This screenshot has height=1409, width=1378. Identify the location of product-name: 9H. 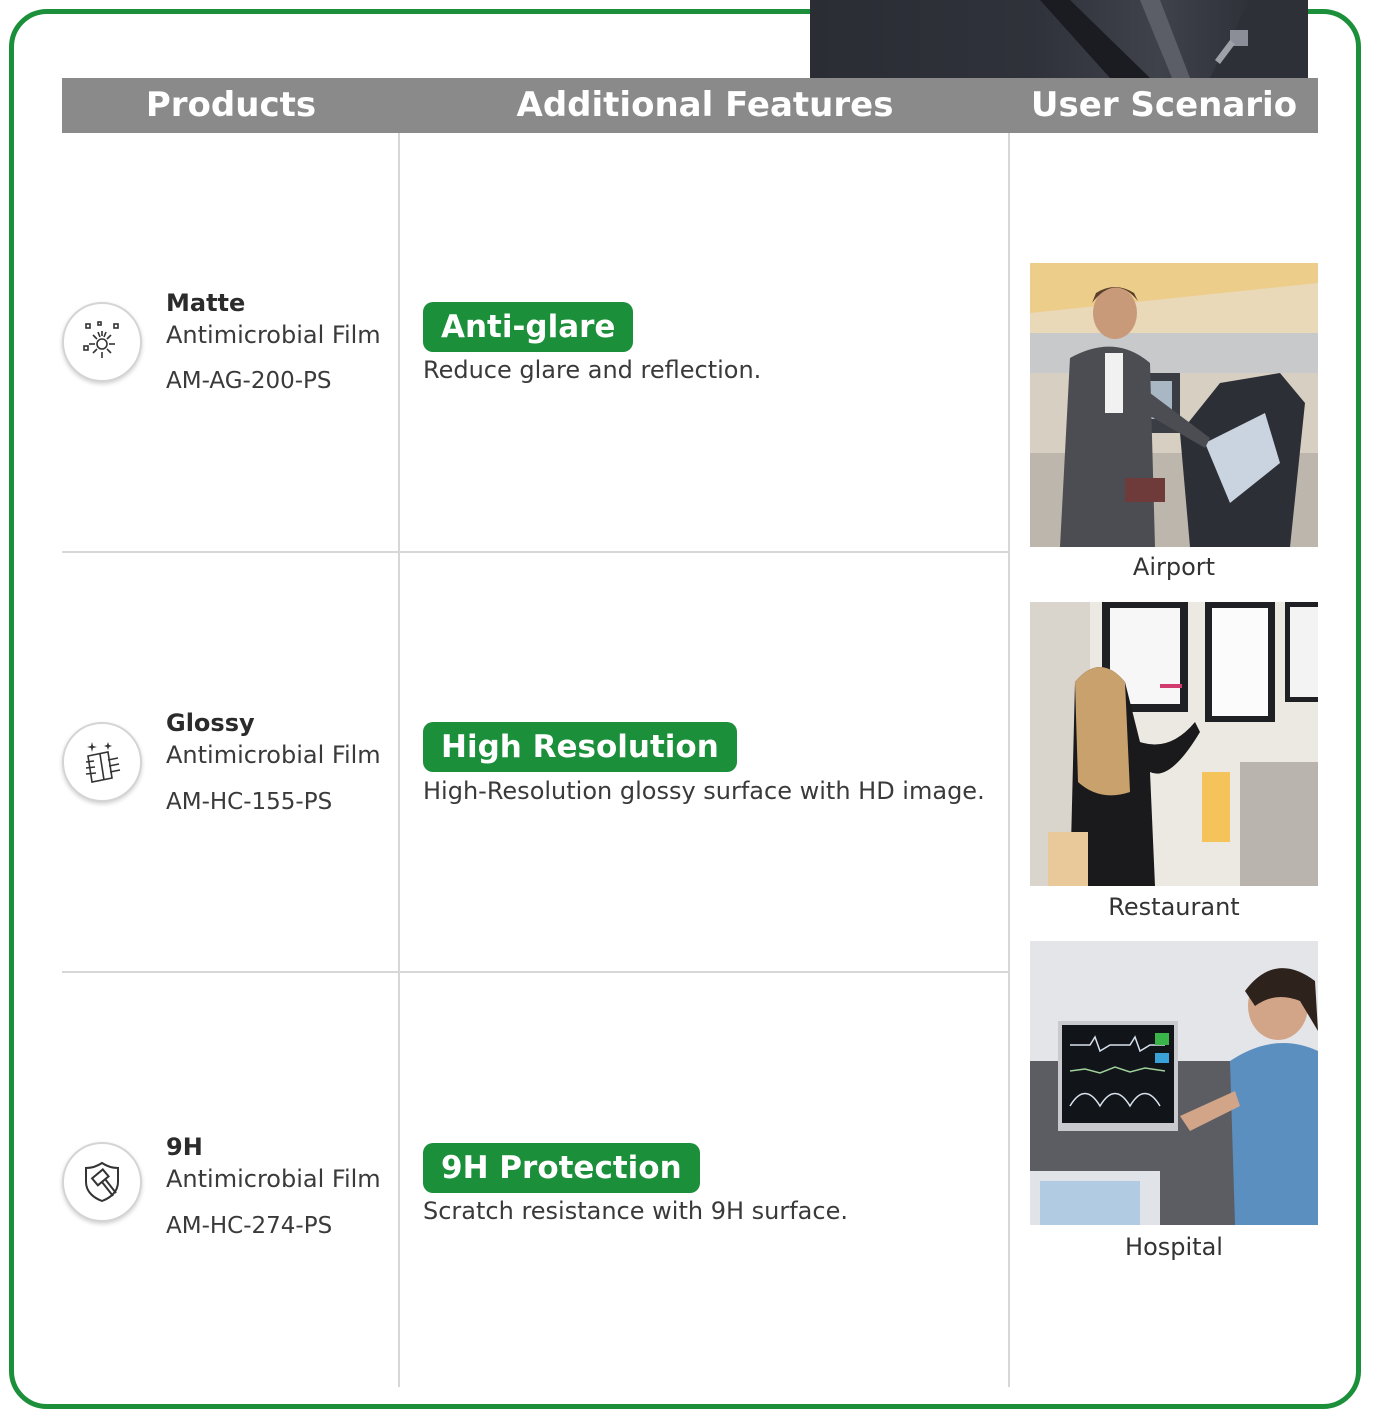
(184, 1147).